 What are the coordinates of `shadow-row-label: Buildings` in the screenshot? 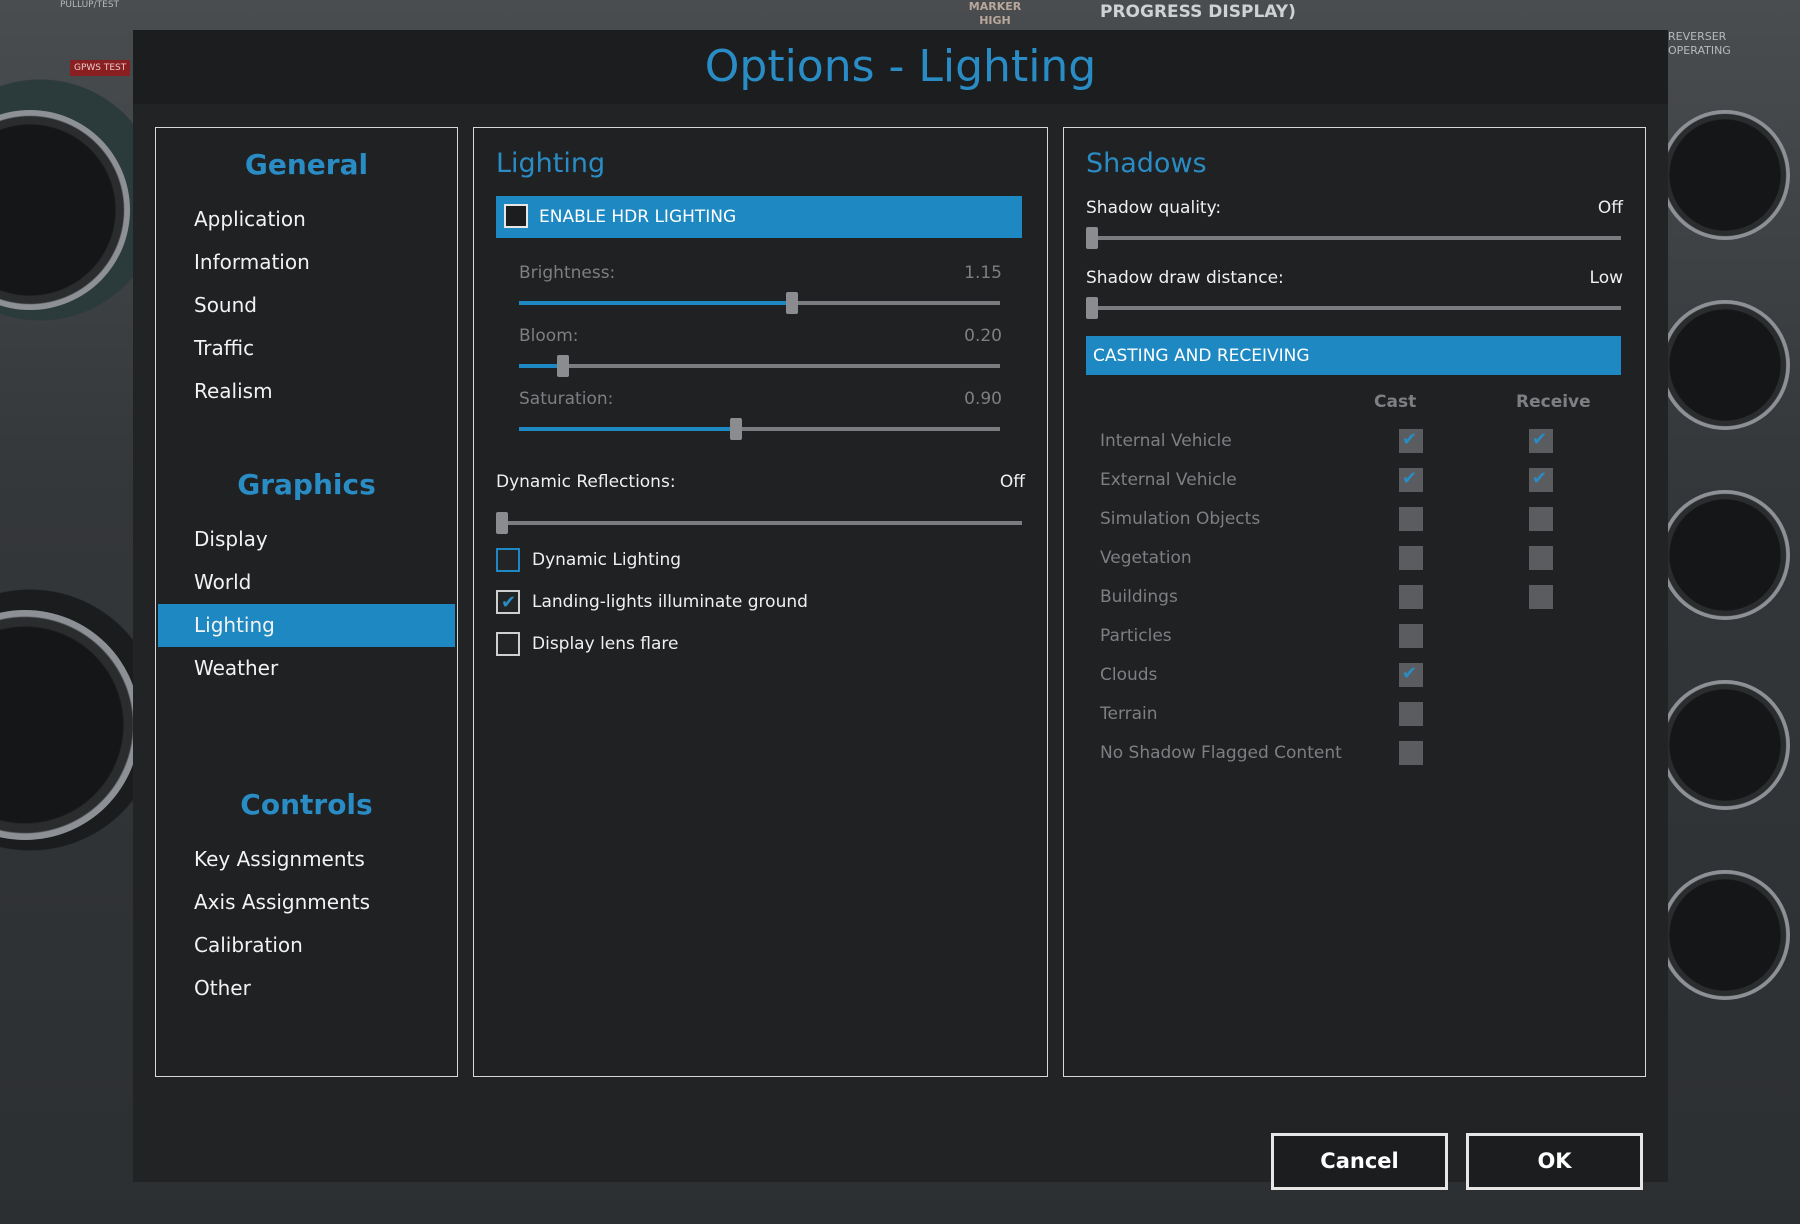 It's located at (1139, 597).